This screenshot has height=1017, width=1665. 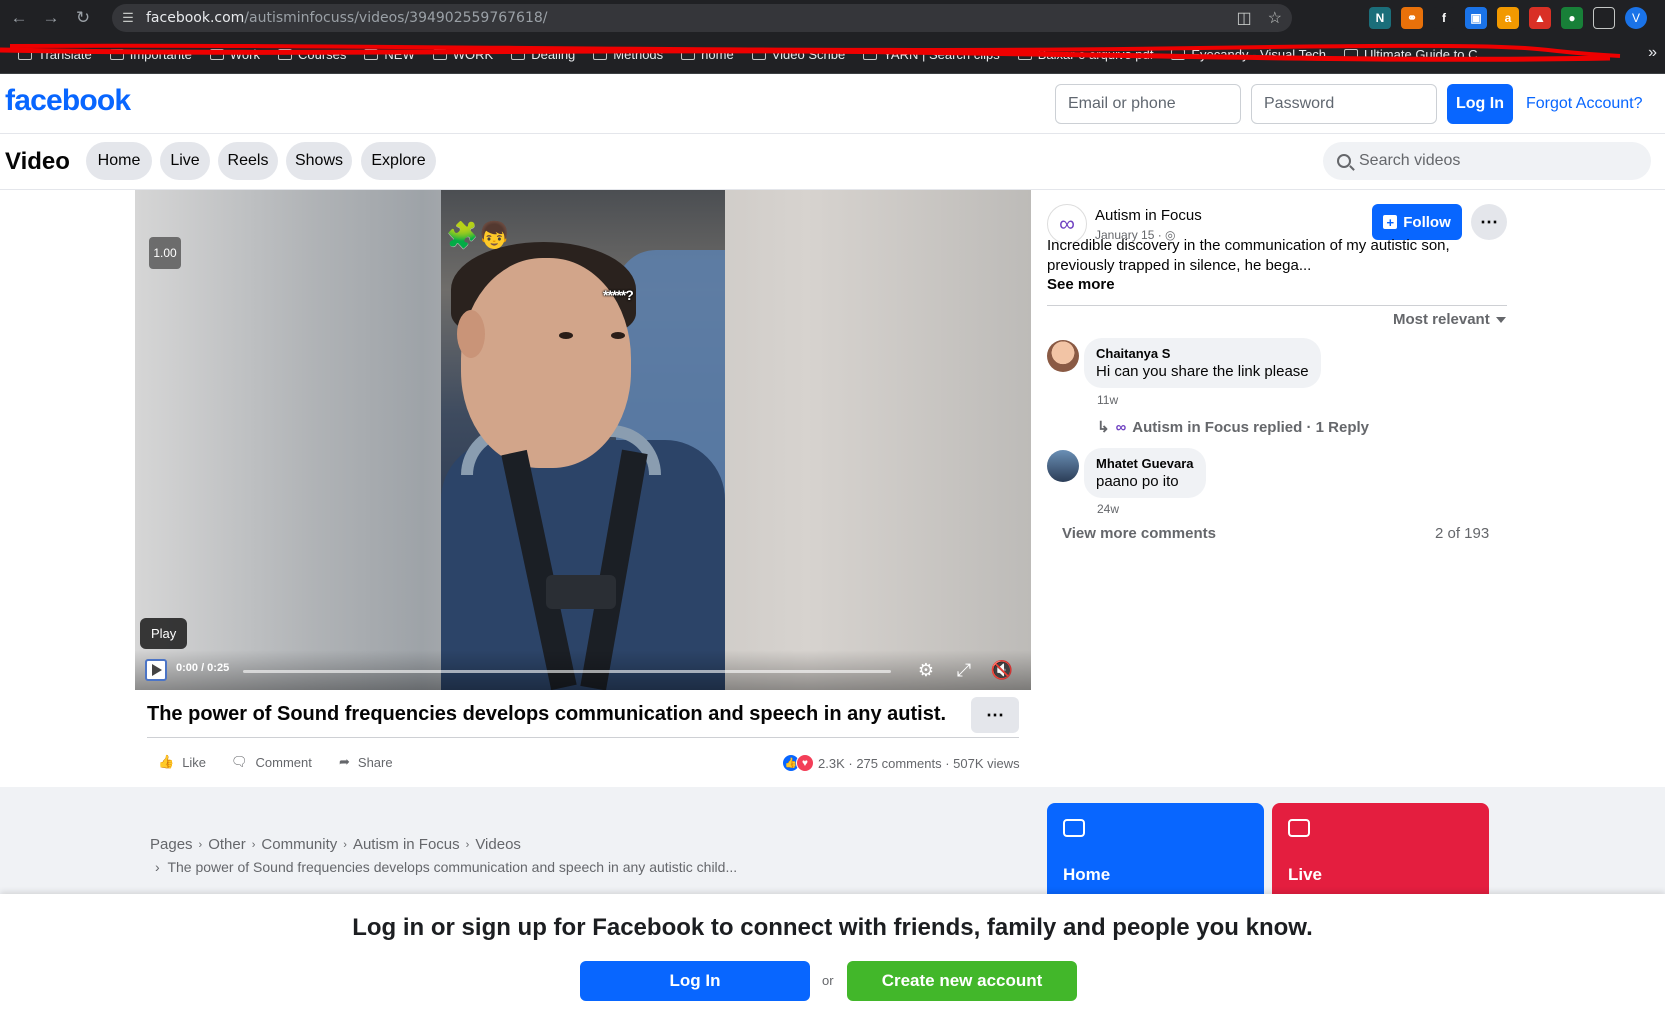 I want to click on banner-login-button: Log In, so click(x=695, y=981).